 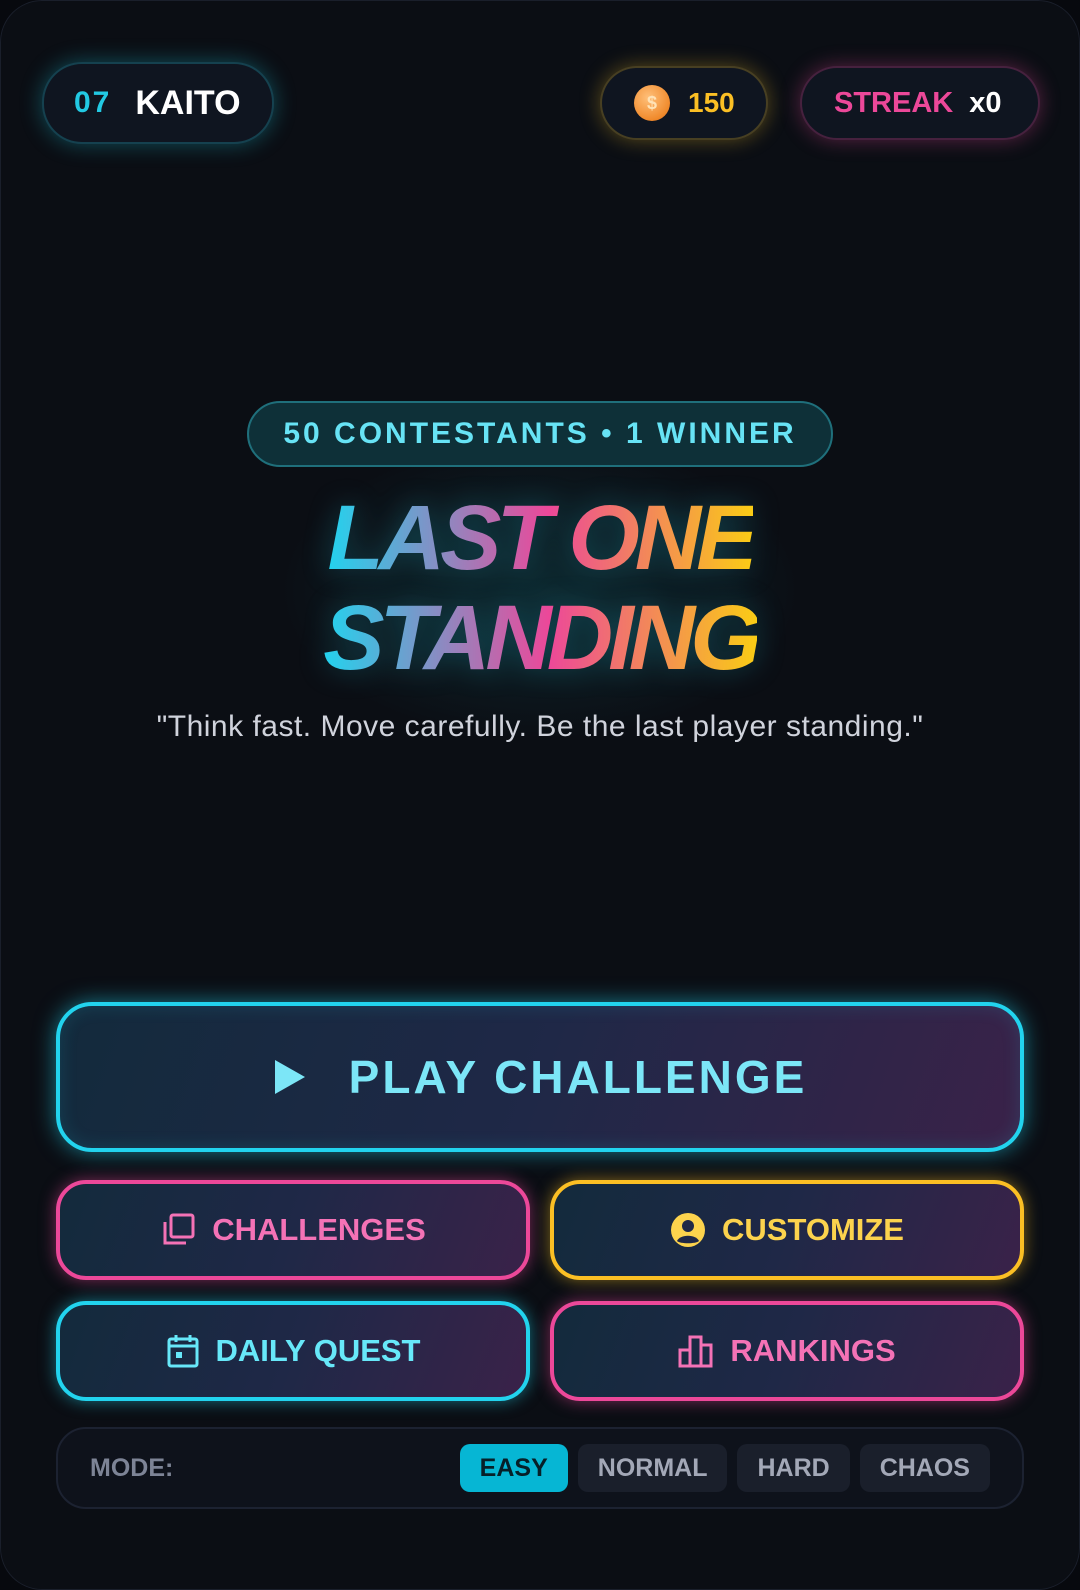 What do you see at coordinates (924, 1468) in the screenshot?
I see `mode-option-chaos: CHAOS` at bounding box center [924, 1468].